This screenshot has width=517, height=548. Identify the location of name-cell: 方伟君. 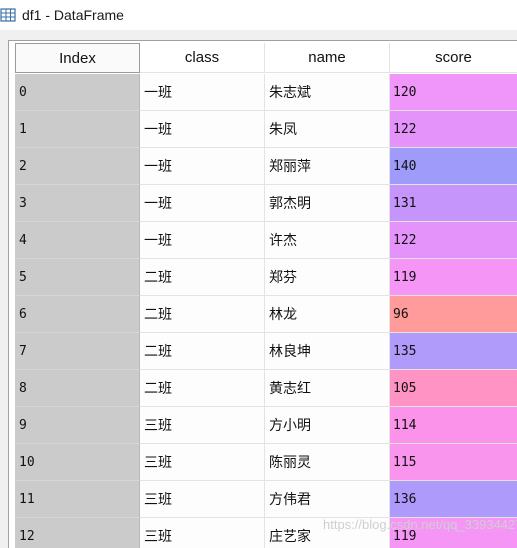
(327, 499).